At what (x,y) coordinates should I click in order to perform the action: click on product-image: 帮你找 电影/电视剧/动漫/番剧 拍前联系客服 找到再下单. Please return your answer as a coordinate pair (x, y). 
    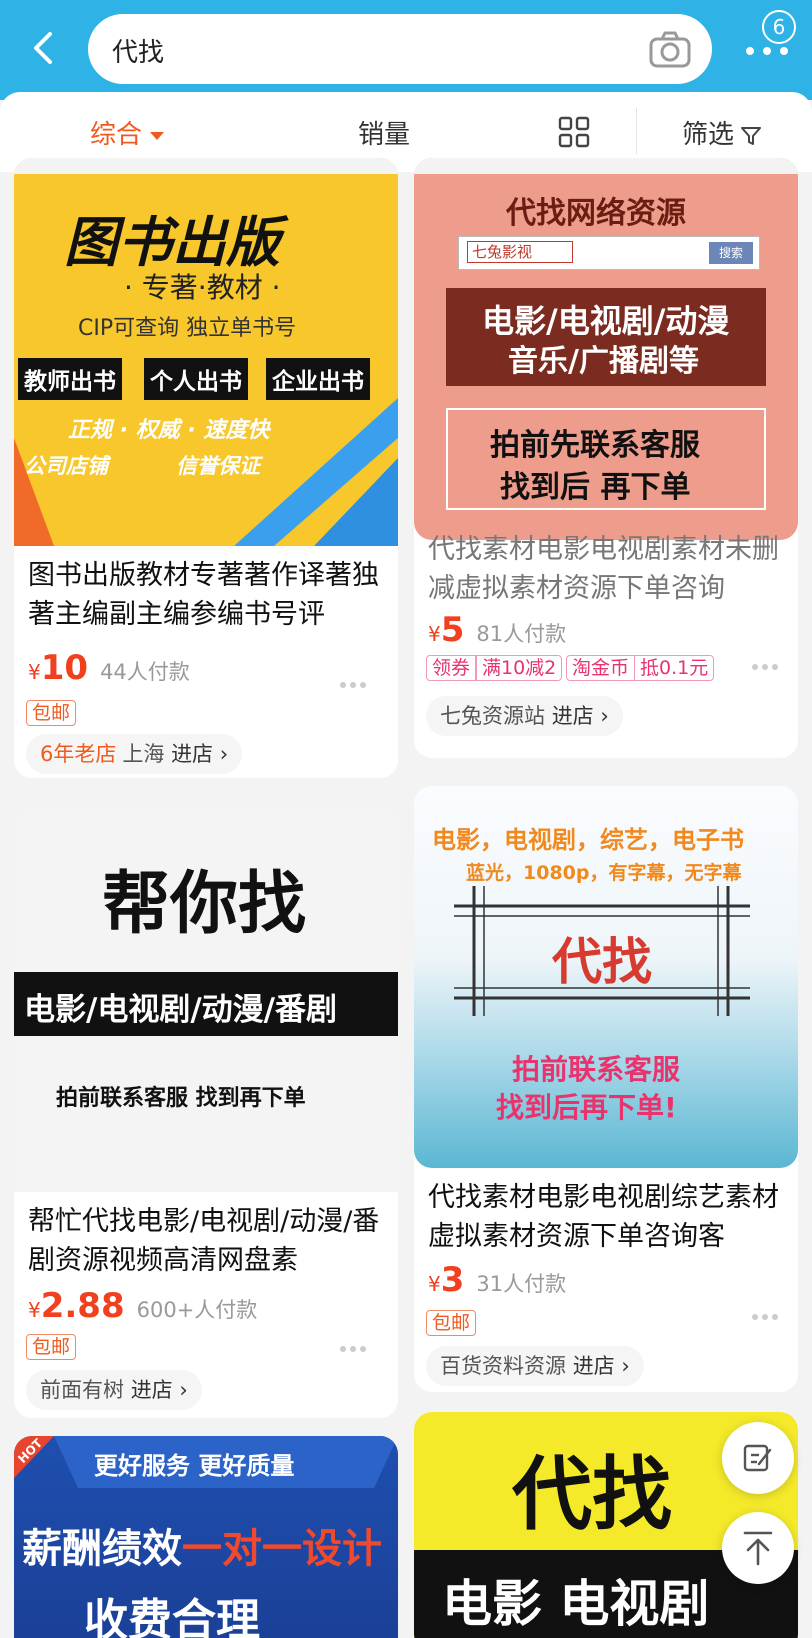
    Looking at the image, I should click on (206, 1000).